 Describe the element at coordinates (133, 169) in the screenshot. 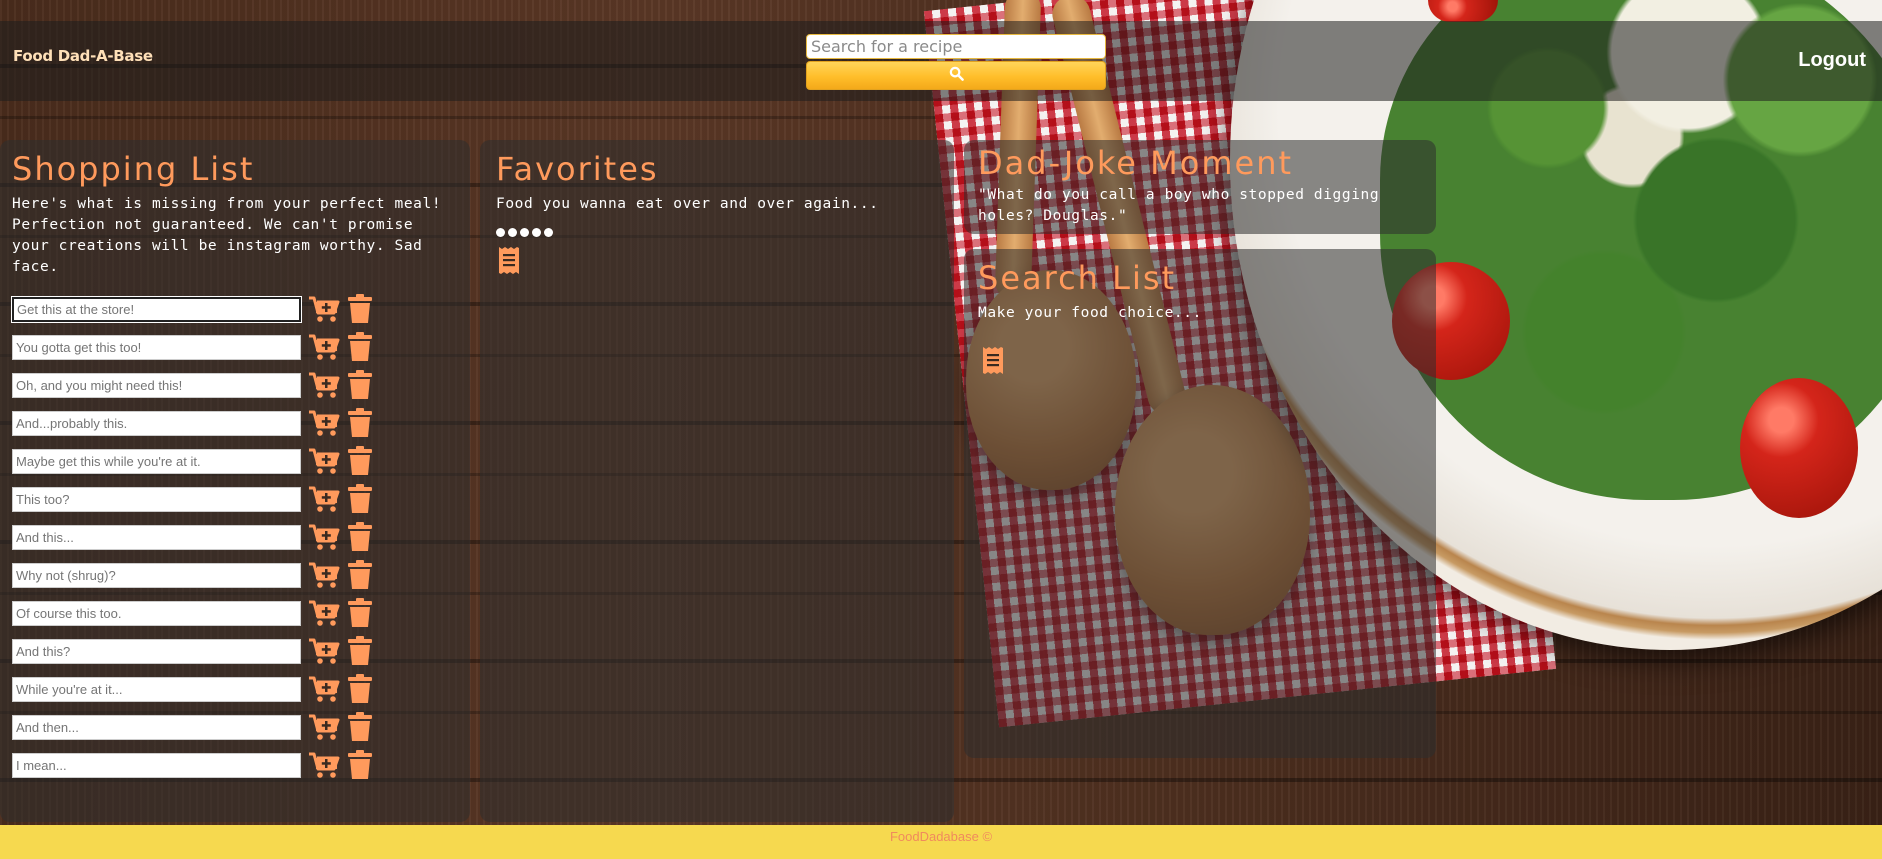

I see `shopping-list-title: Shopping List` at that location.